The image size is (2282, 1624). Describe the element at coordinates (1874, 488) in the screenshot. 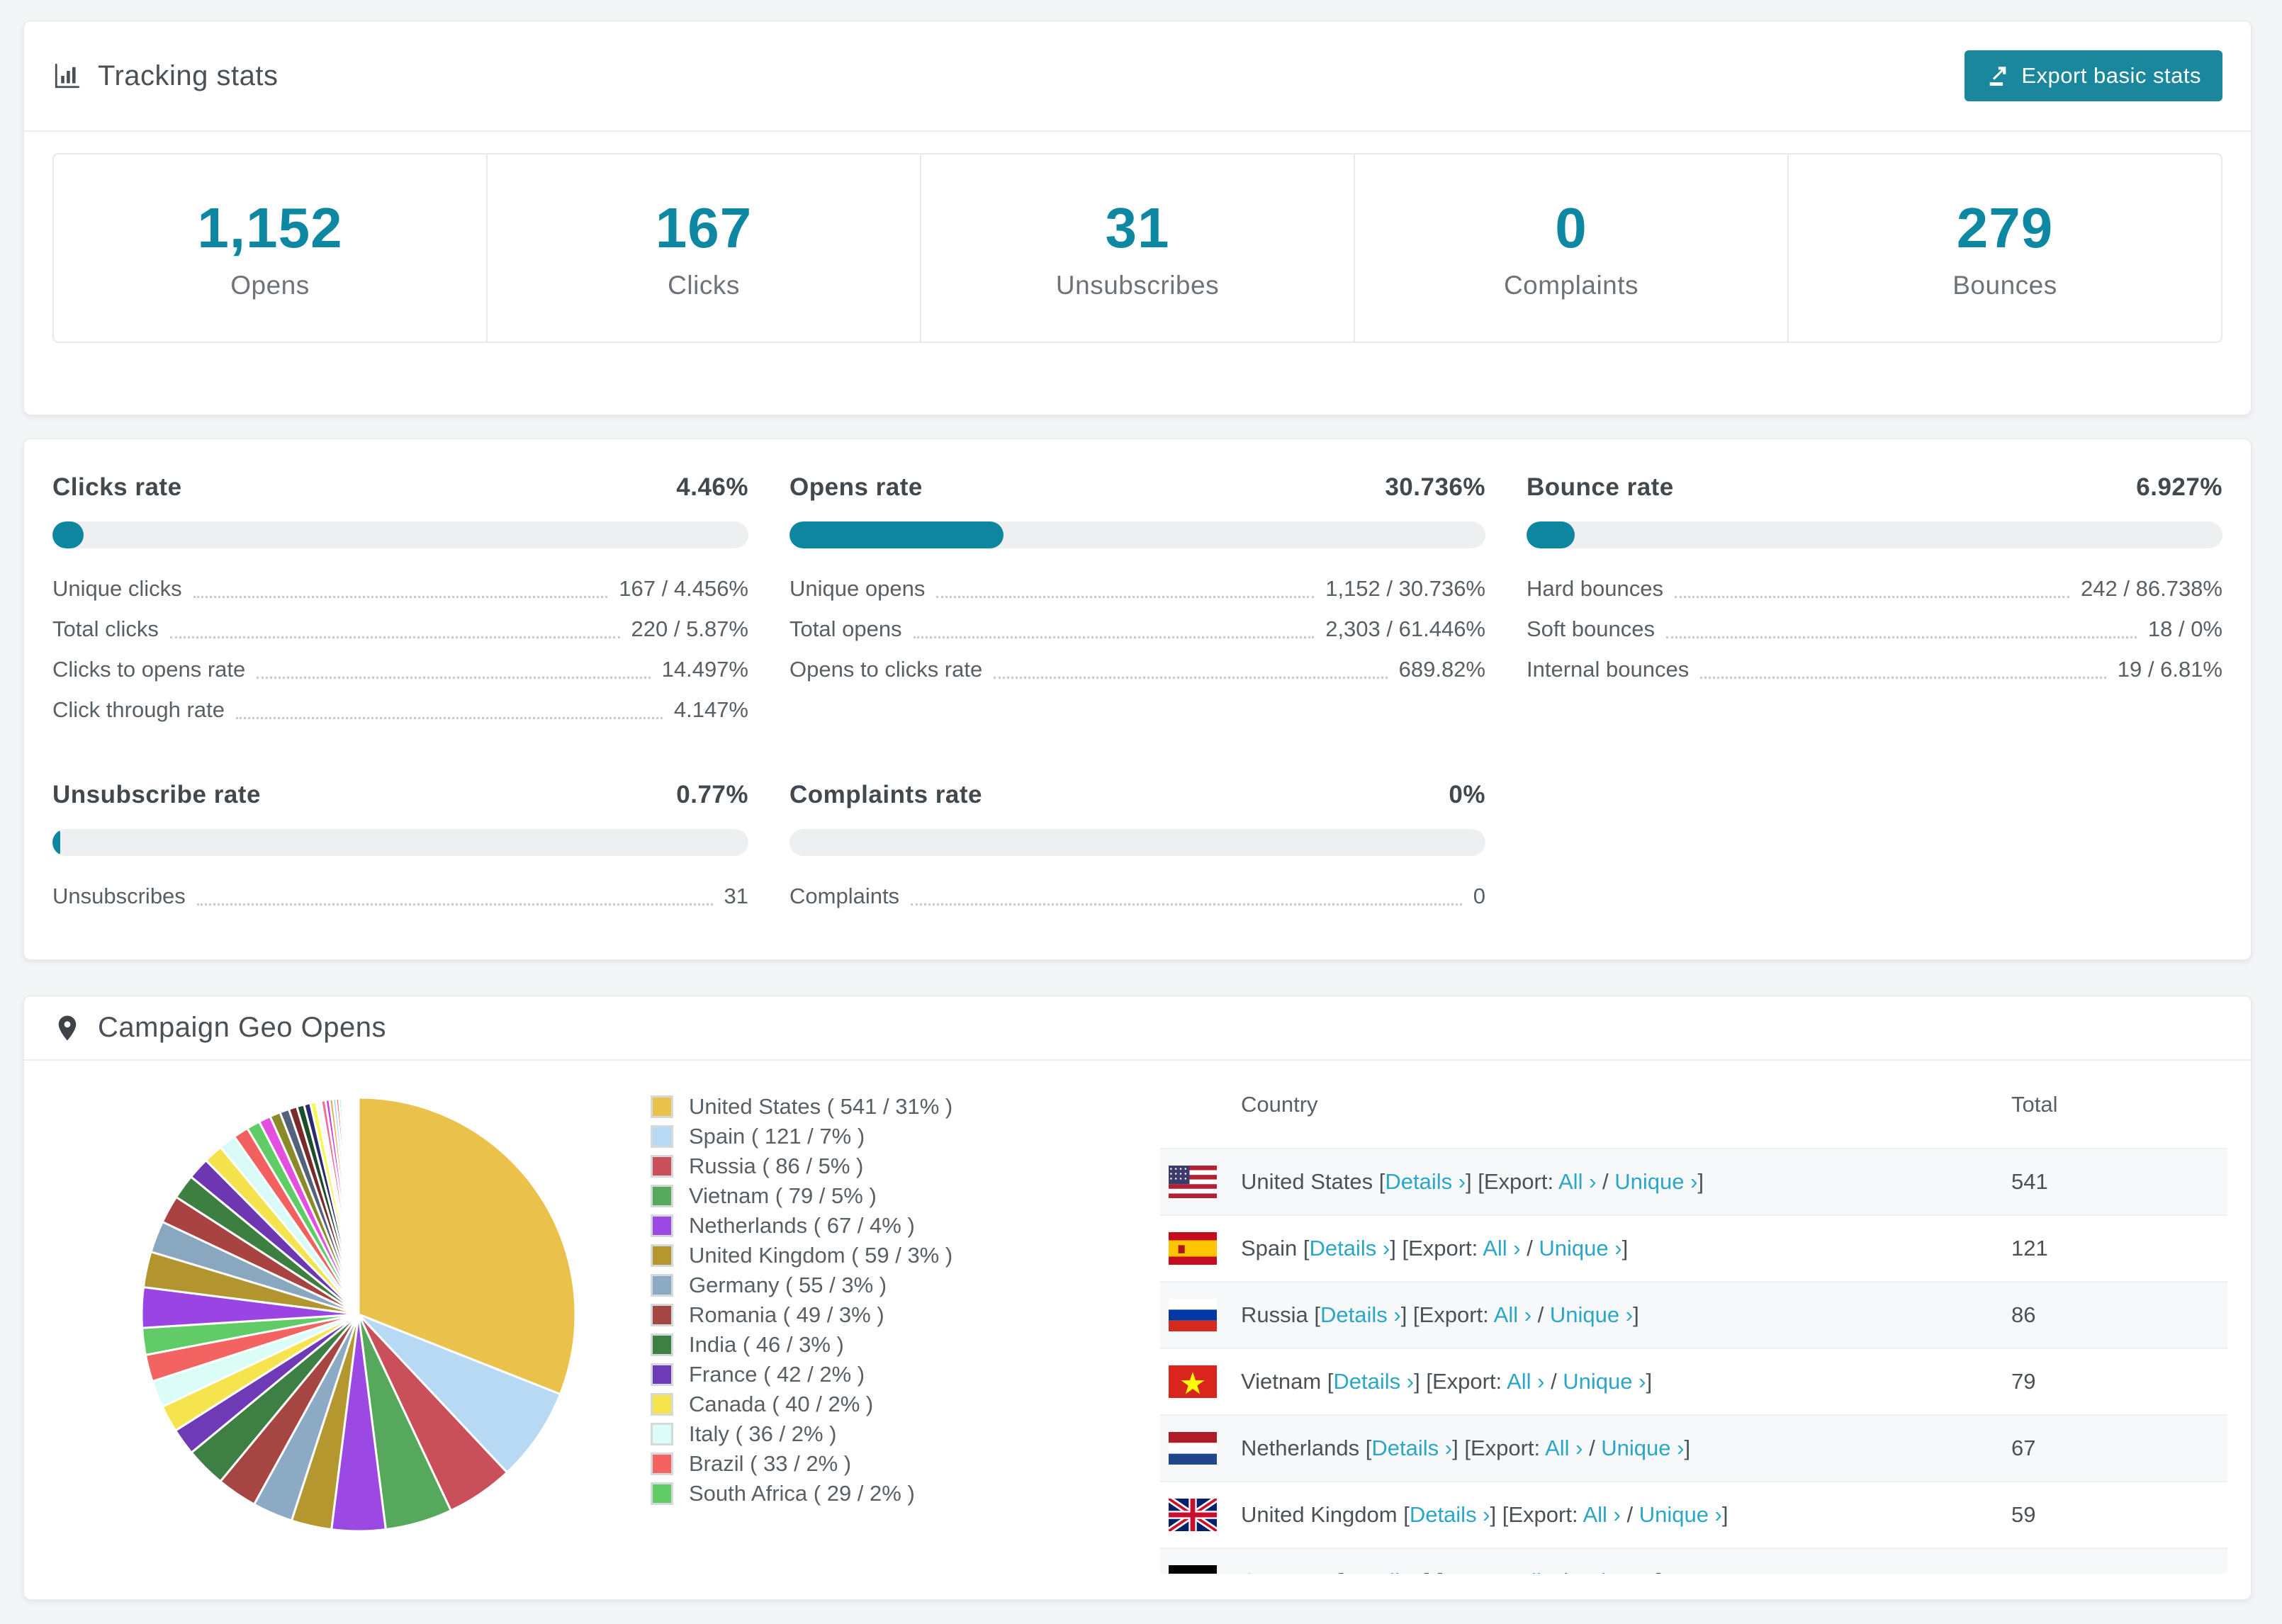

I see `rate-title-row: Bounce rate 6.927%` at that location.